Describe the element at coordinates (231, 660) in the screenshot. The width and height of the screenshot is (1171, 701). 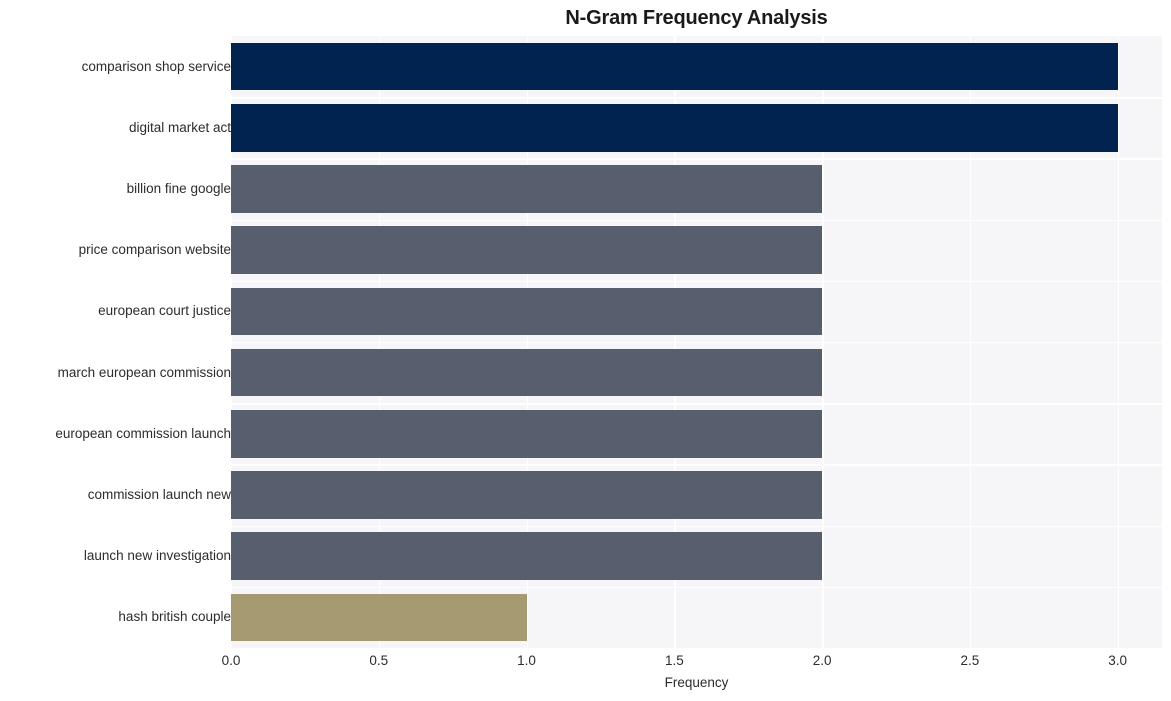
I see `x-axis-tick-label: 0.0` at that location.